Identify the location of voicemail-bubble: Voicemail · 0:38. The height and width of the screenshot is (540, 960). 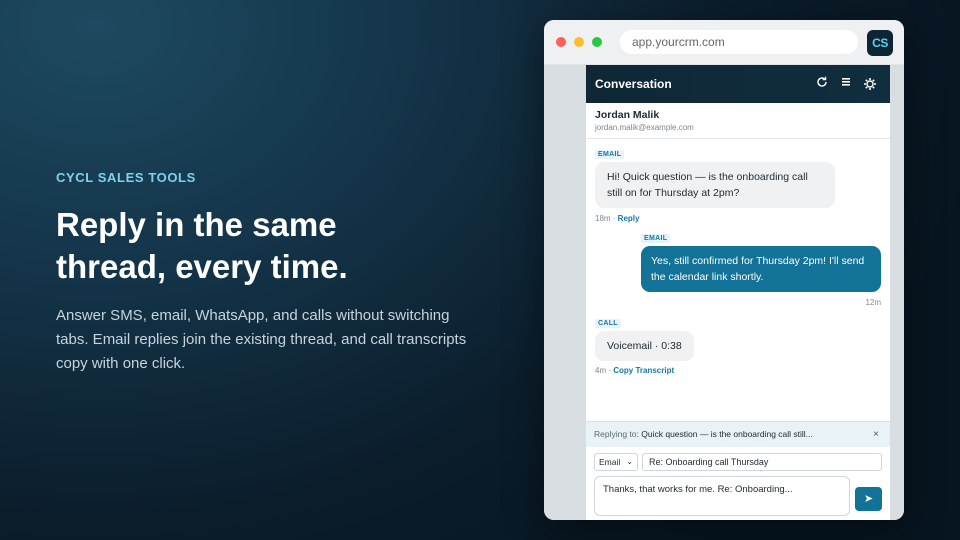
(644, 346).